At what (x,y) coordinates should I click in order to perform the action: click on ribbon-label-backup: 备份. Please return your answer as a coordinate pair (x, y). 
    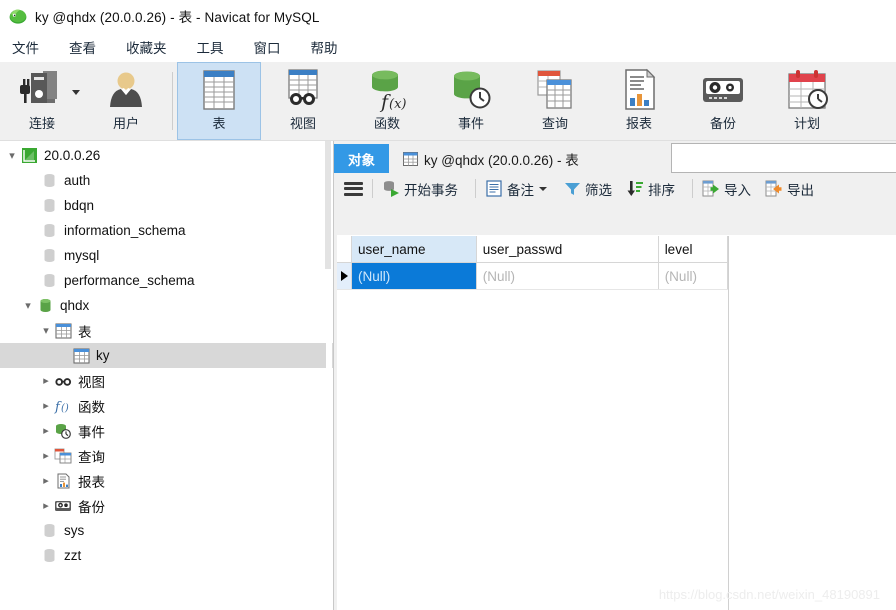
    Looking at the image, I should click on (722, 123).